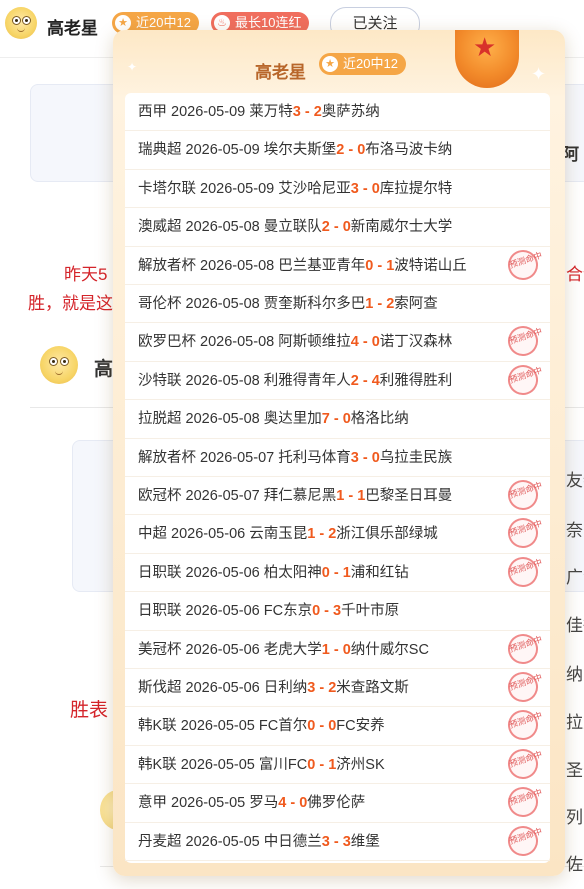  I want to click on background-article-line: 胜，就是这, so click(70, 303).